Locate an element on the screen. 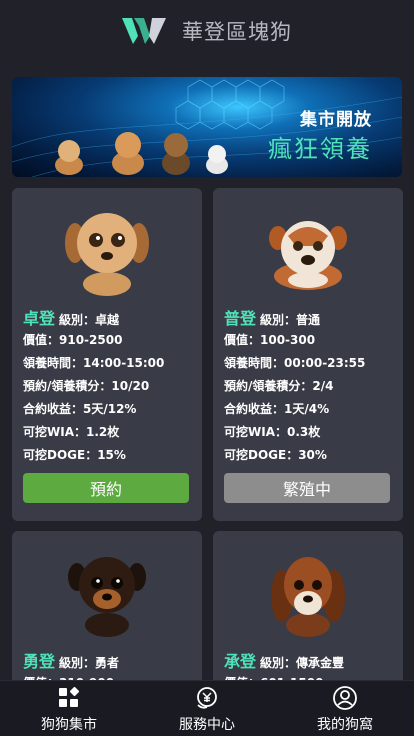  doge-row: 可挖DOGE：30% is located at coordinates (275, 455).